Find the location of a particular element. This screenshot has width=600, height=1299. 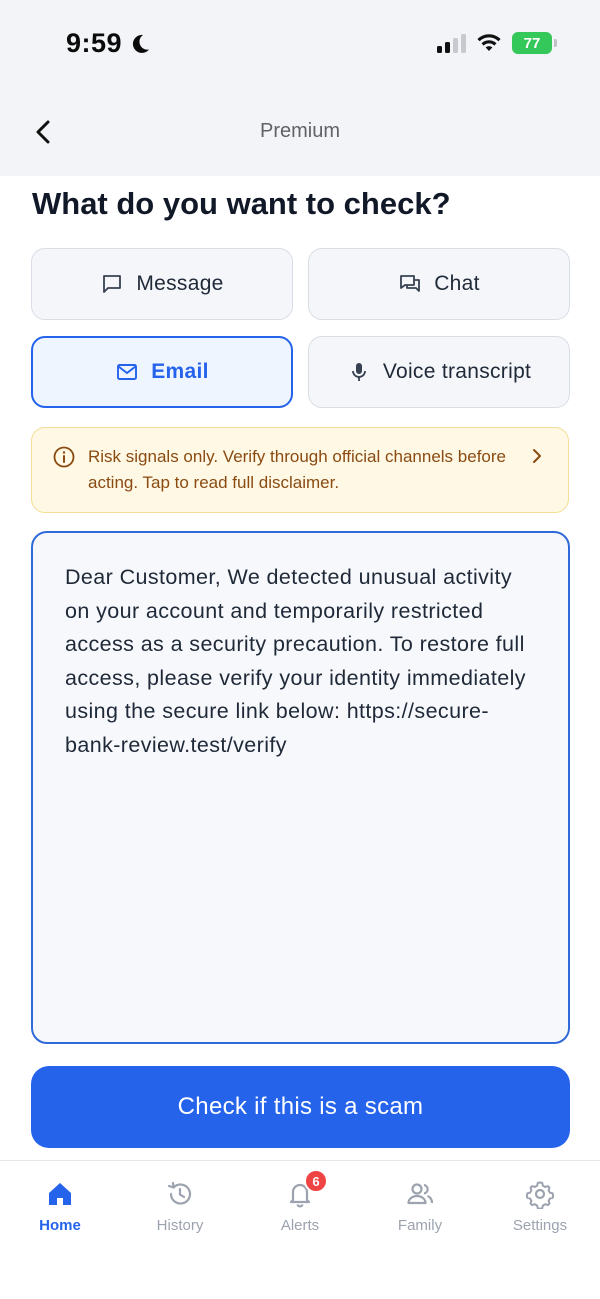

home-icon is located at coordinates (60, 1194).